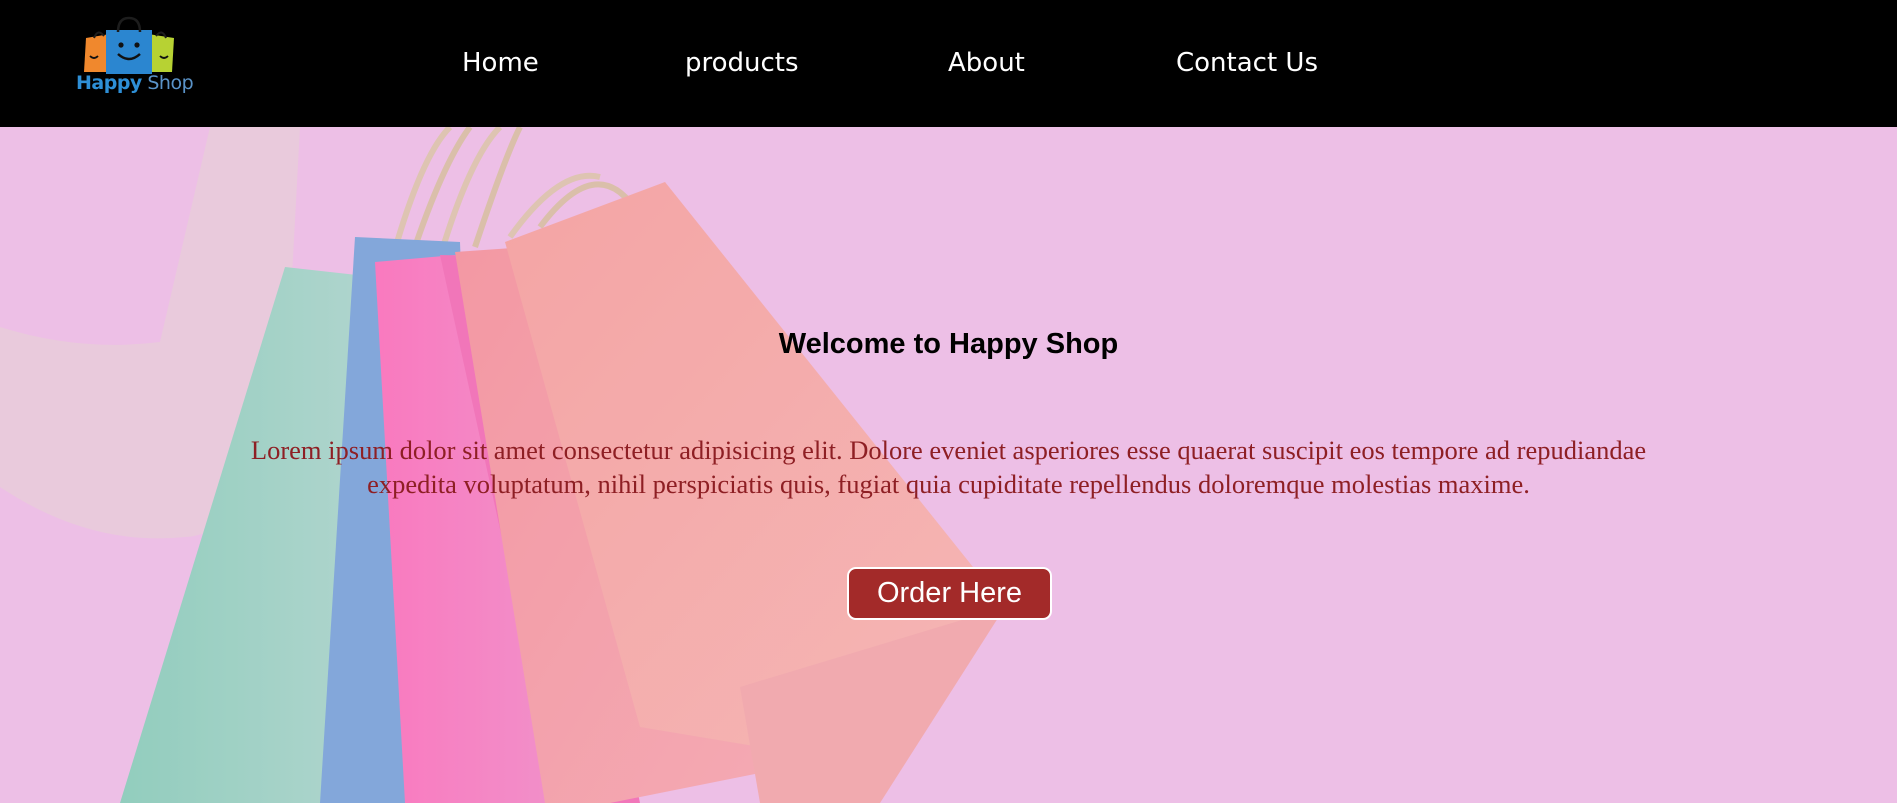 Image resolution: width=1897 pixels, height=803 pixels. I want to click on nav-home-link: Home, so click(500, 63).